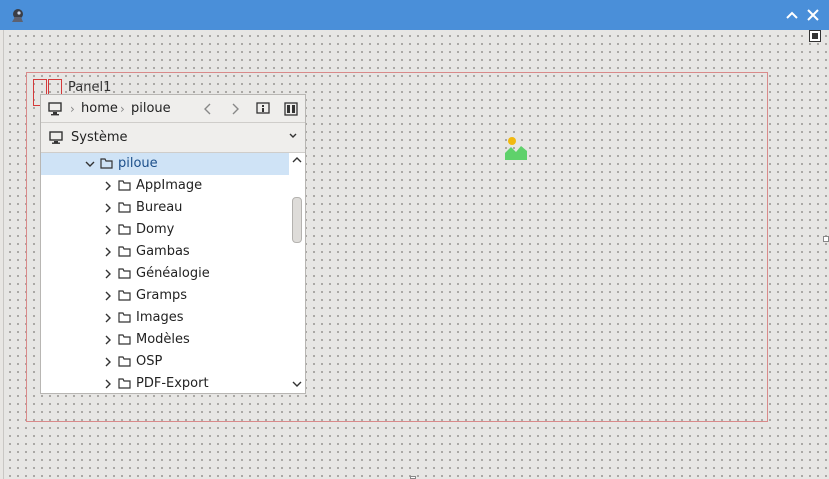 This screenshot has width=829, height=479. What do you see at coordinates (99, 137) in the screenshot?
I see `device-label: Système` at bounding box center [99, 137].